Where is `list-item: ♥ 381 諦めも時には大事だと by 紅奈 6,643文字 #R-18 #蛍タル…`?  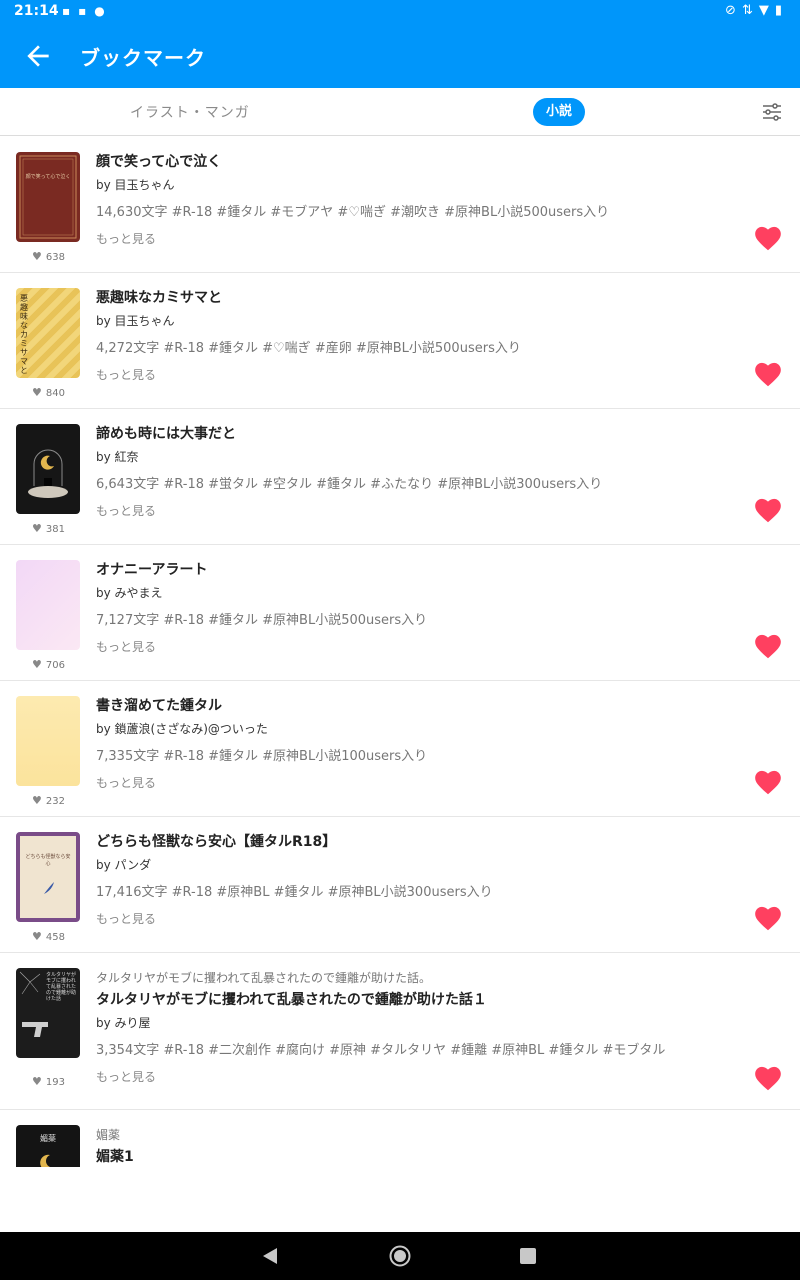
list-item: ♥ 381 諦めも時には大事だと by 紅奈 6,643文字 #R-18 #蛍タル… is located at coordinates (400, 477).